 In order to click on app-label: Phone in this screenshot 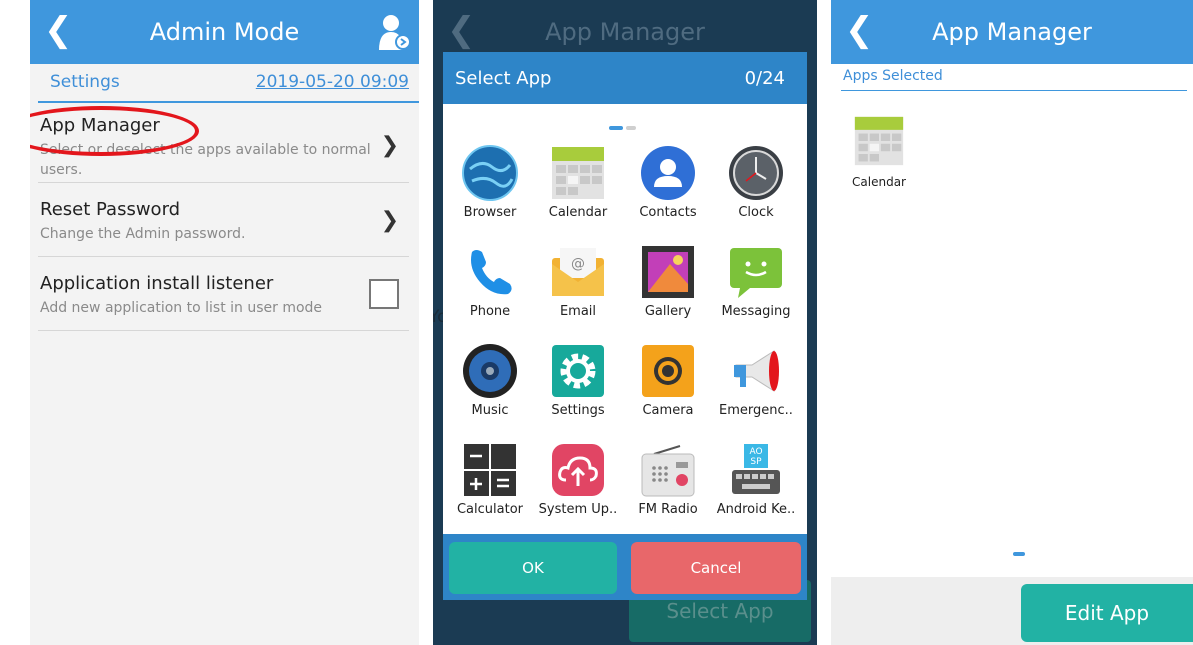, I will do `click(490, 311)`.